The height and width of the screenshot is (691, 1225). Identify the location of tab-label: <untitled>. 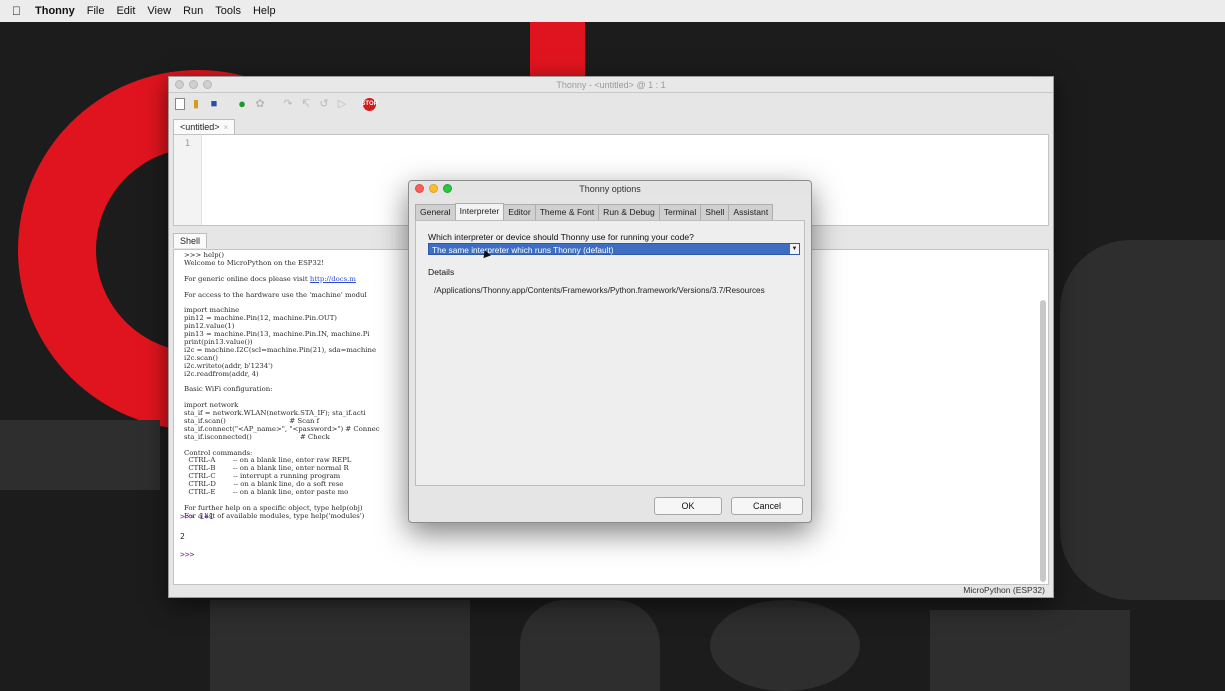
(200, 127).